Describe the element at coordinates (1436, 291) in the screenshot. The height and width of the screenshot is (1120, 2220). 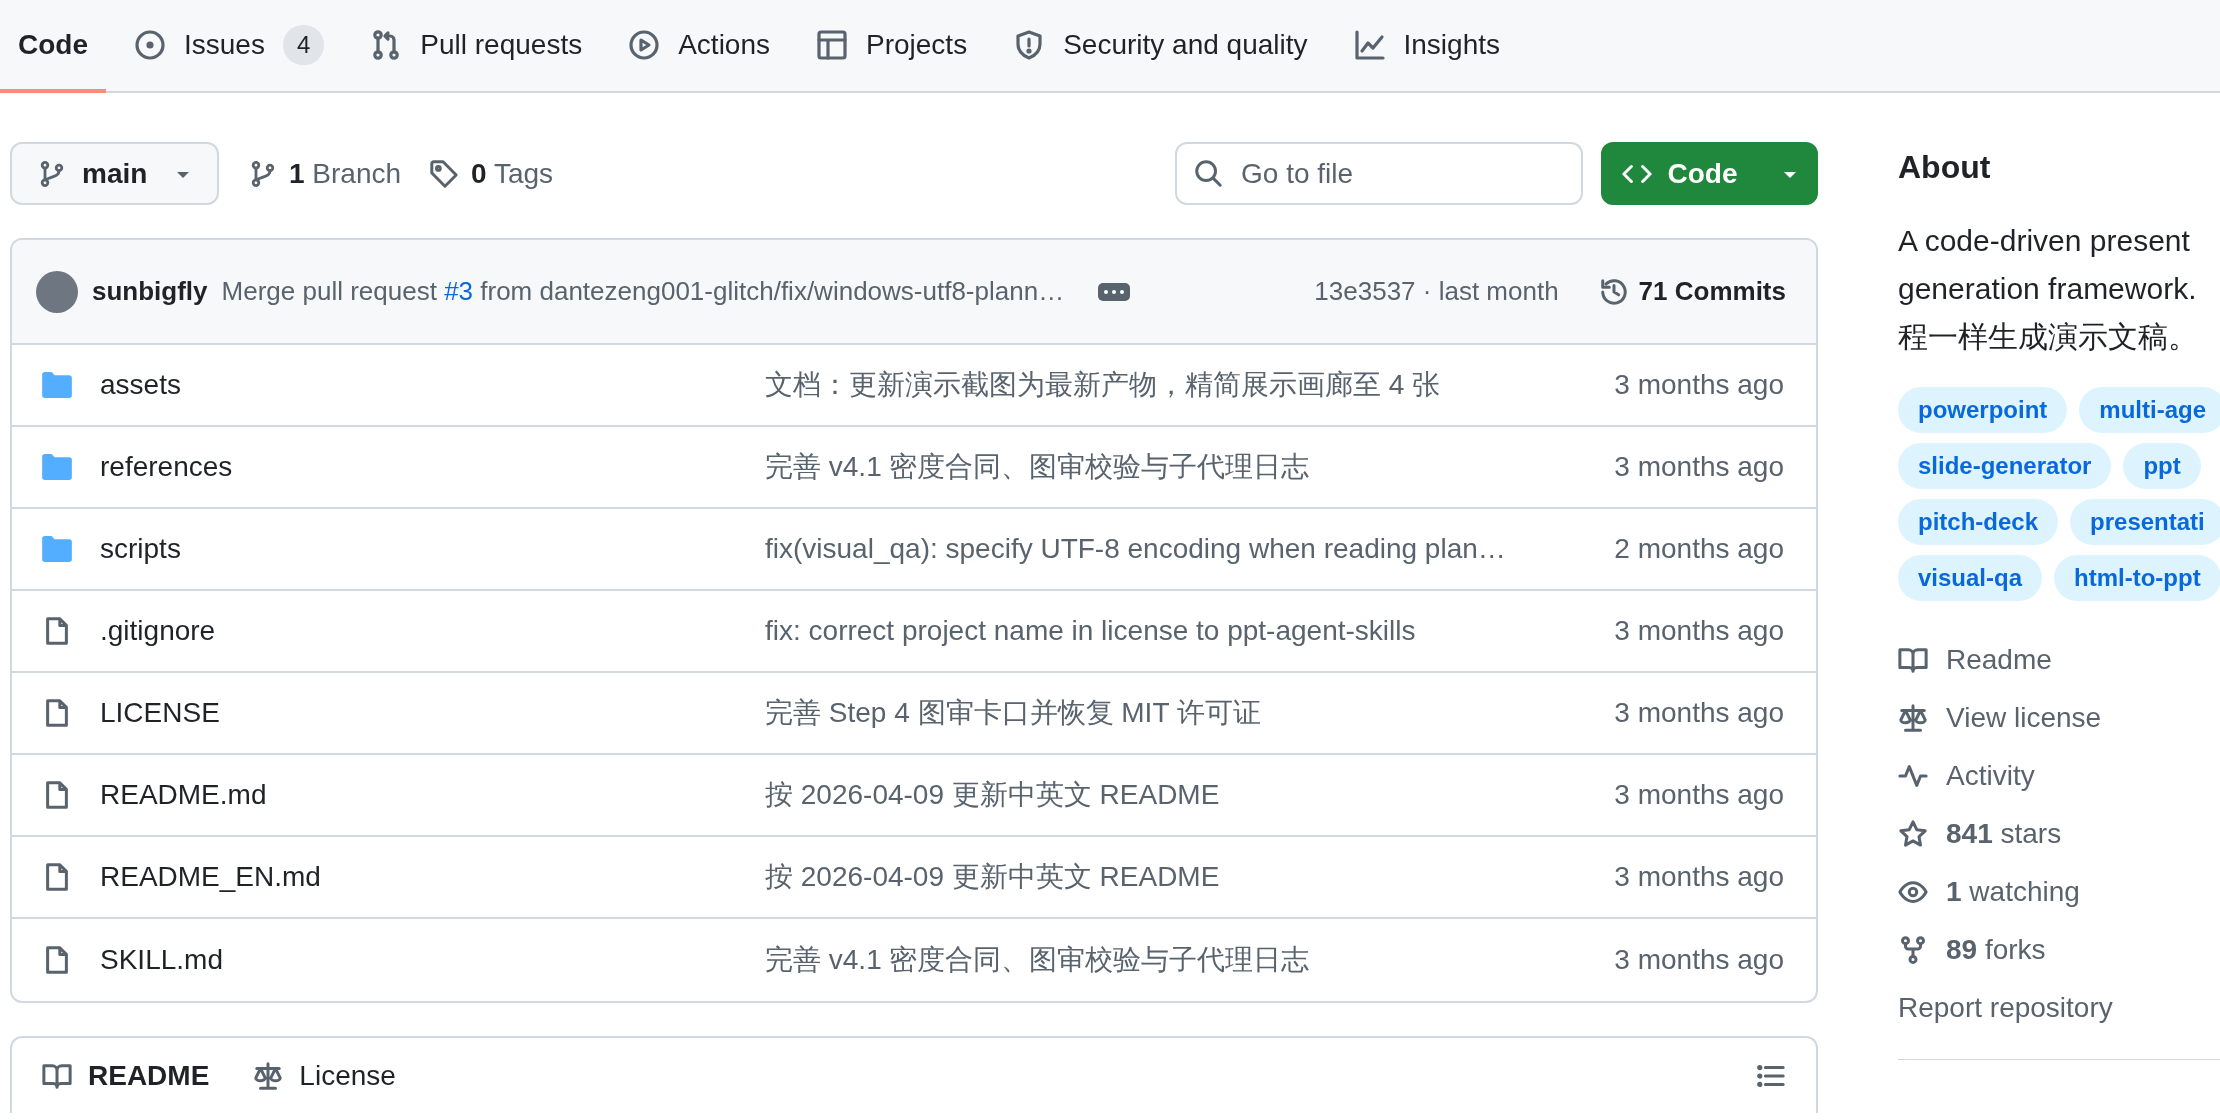
I see `commit-sha-time: 13e3537 · last month` at that location.